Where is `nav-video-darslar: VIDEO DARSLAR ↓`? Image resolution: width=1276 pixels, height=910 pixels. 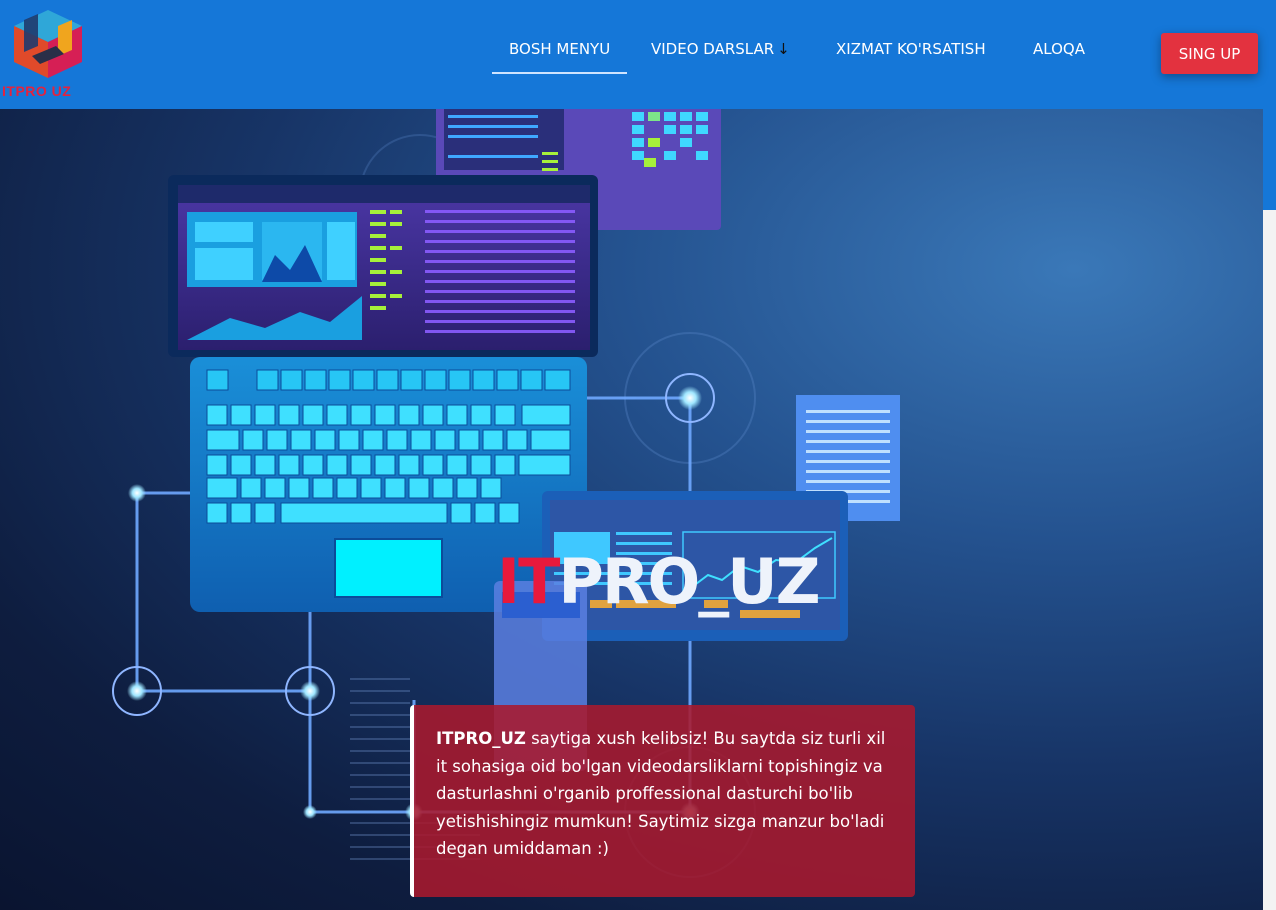
nav-video-darslar: VIDEO DARSLAR ↓ is located at coordinates (720, 49).